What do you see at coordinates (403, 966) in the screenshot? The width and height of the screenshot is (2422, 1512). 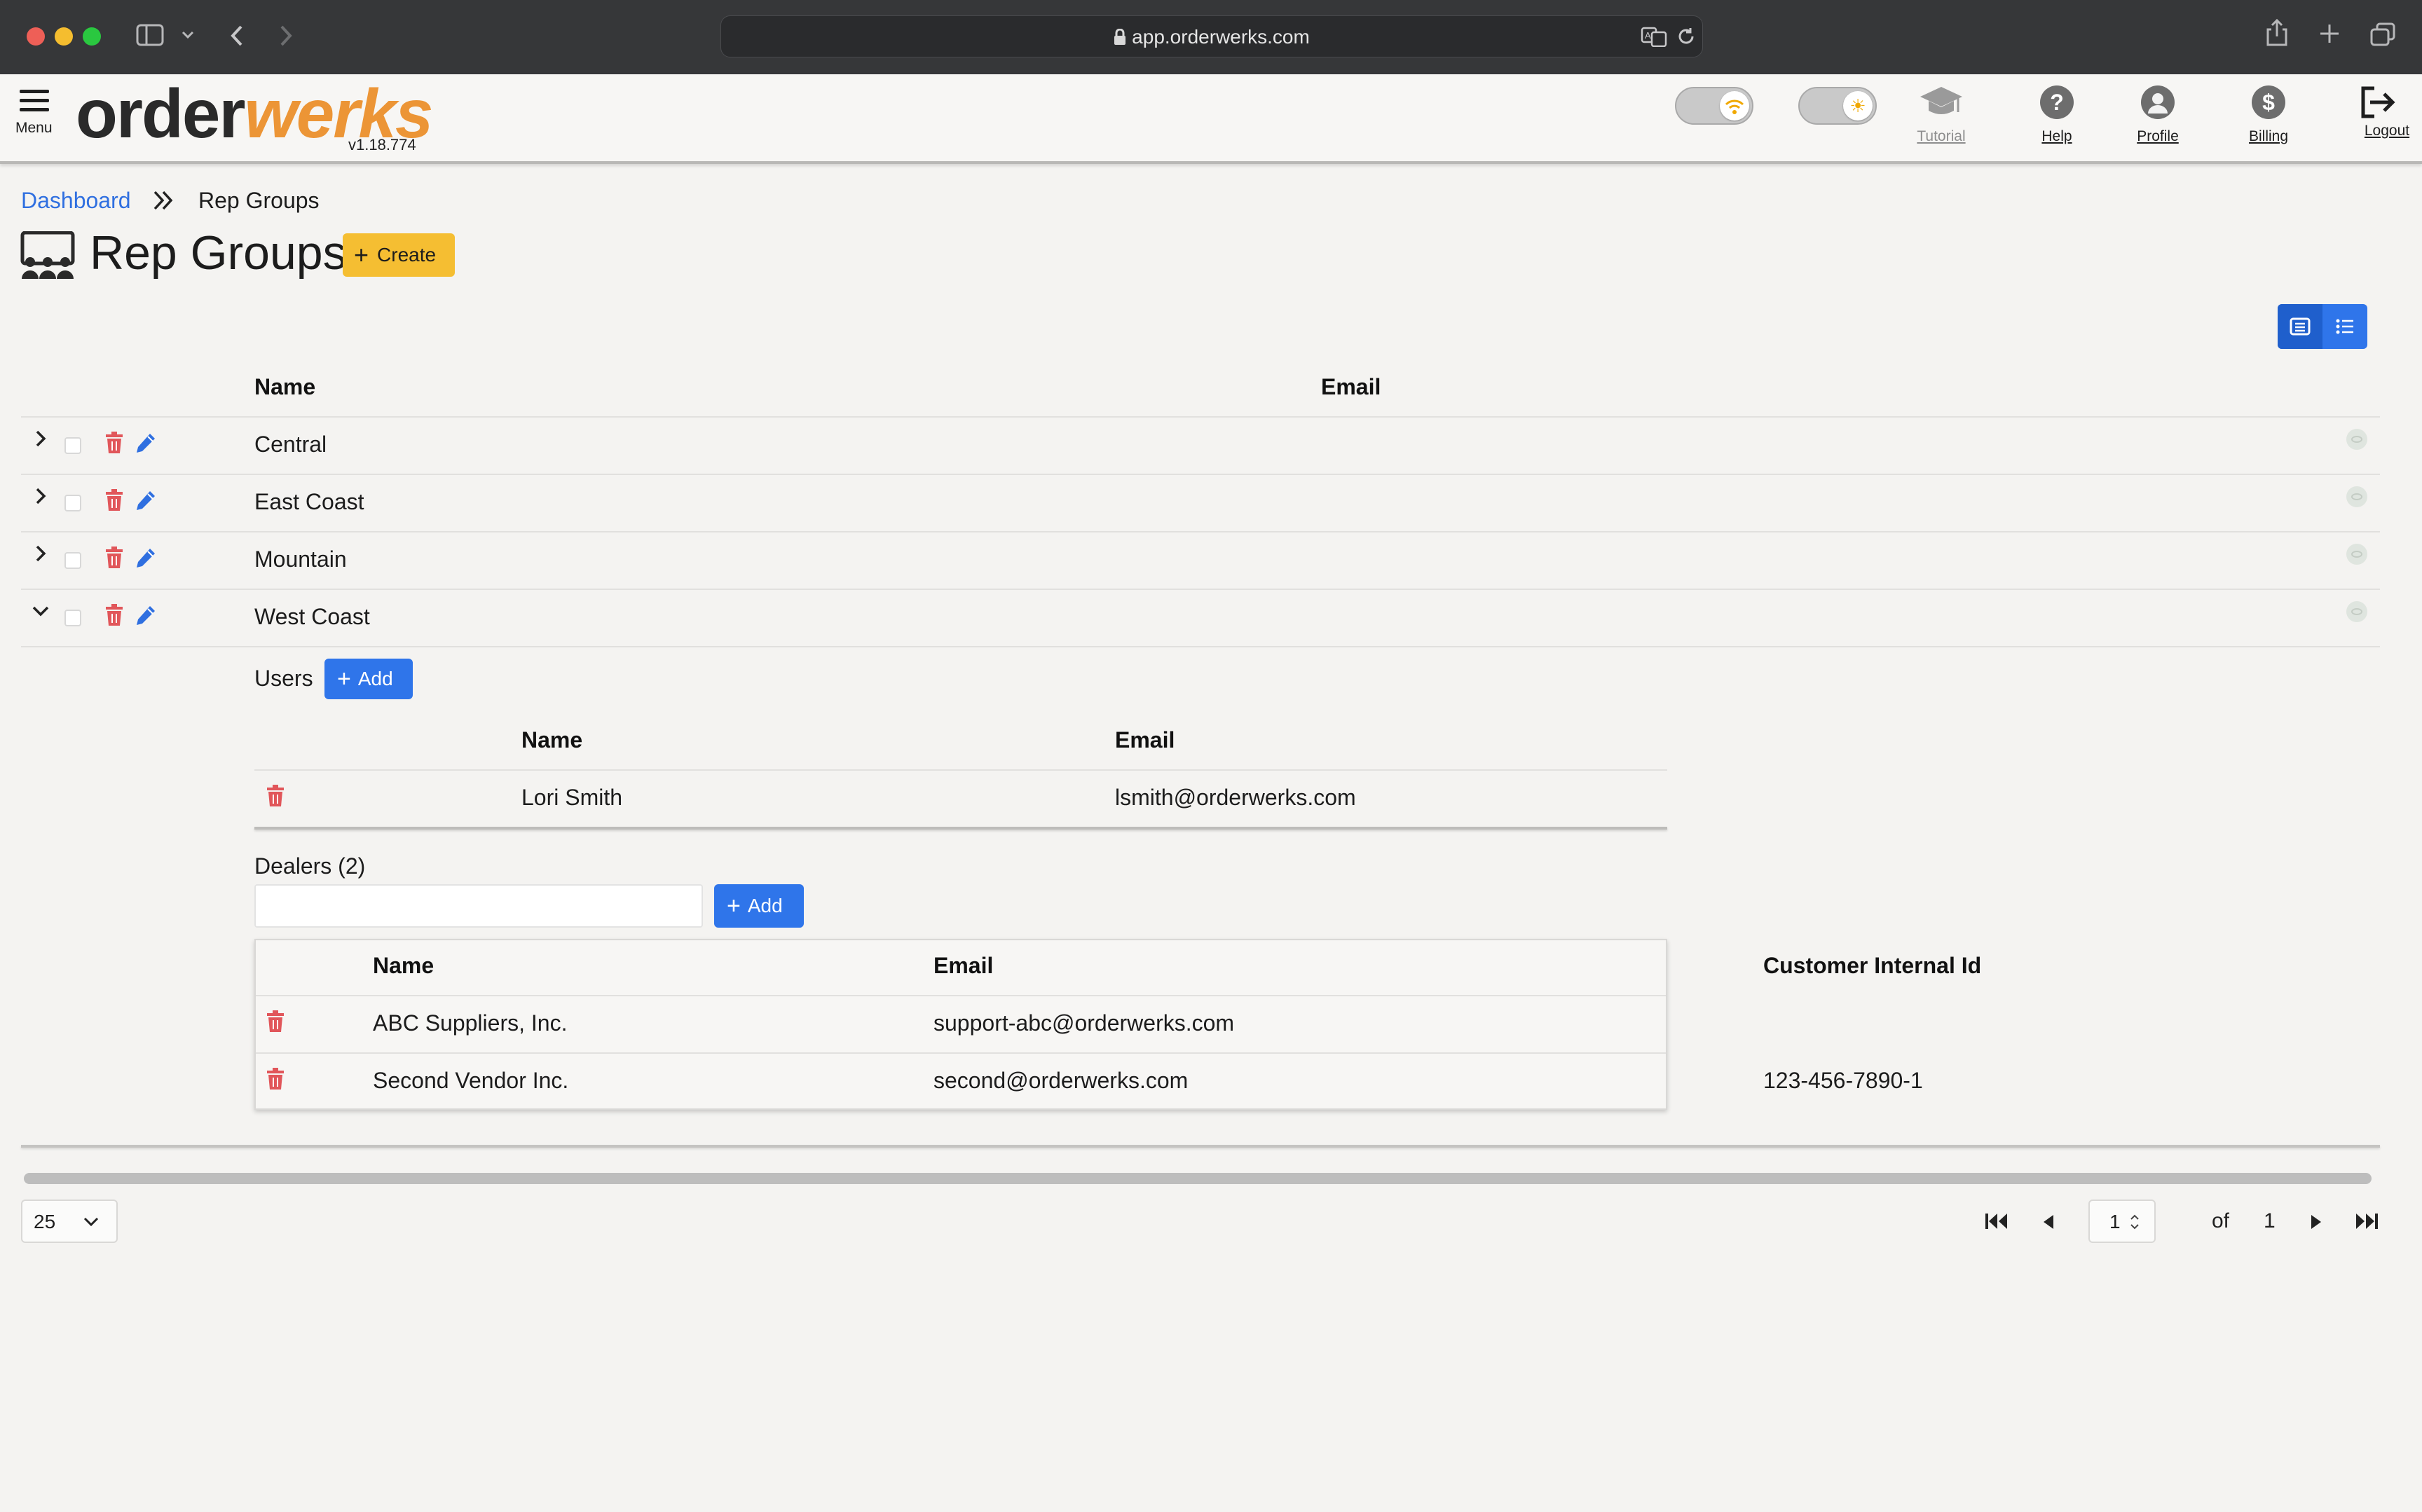 I see `dealers-column-name: Name` at bounding box center [403, 966].